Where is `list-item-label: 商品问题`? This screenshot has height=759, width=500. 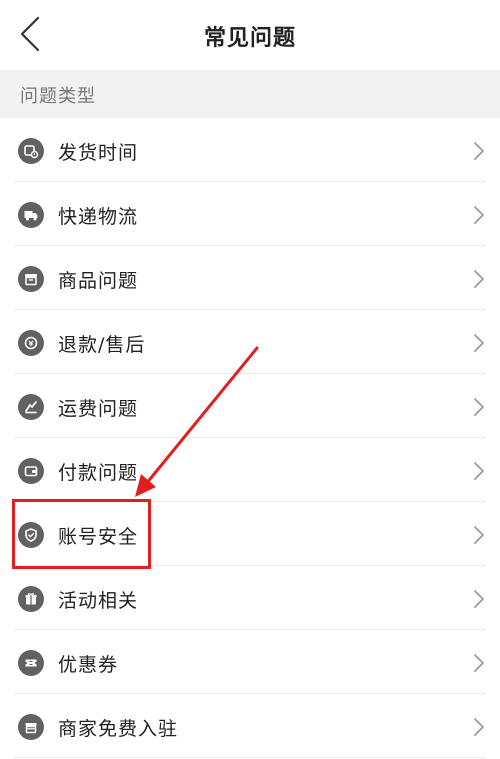
list-item-label: 商品问题 is located at coordinates (98, 281).